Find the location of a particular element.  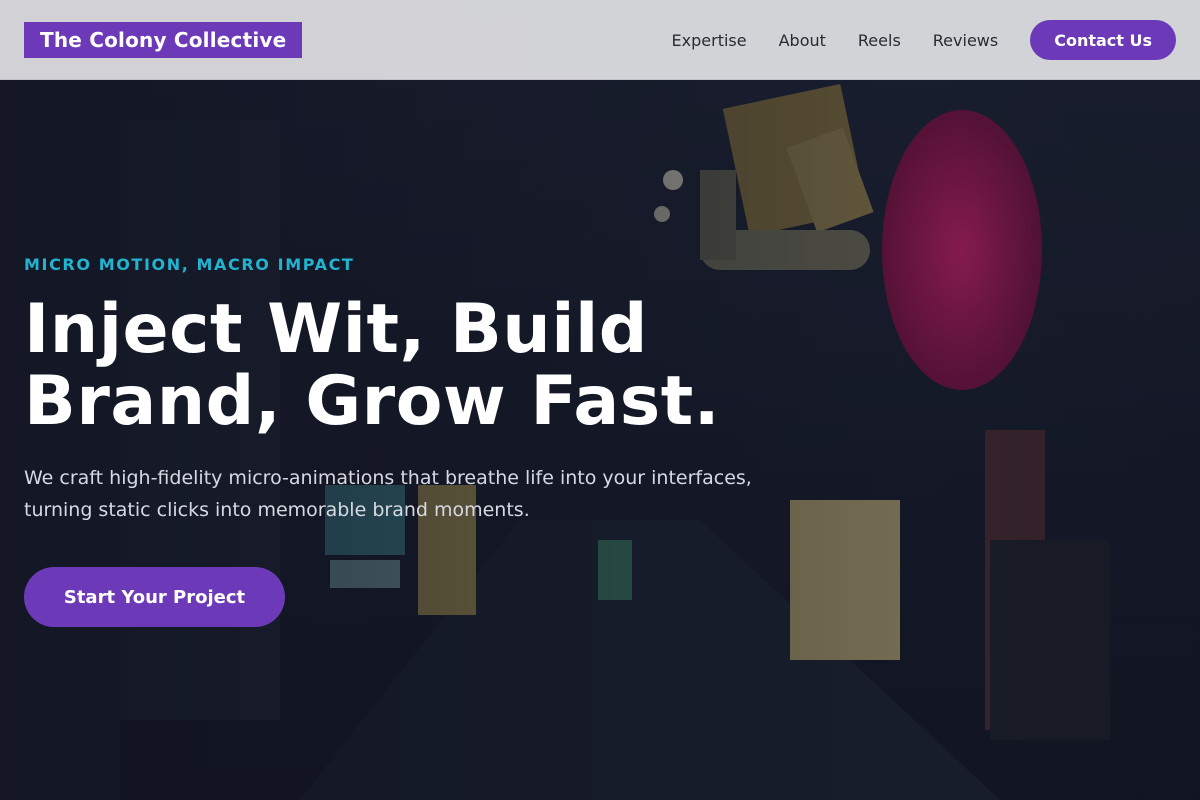

hero-eyebrow: MICRO MOTION, MACRO IMPACT is located at coordinates (189, 264).